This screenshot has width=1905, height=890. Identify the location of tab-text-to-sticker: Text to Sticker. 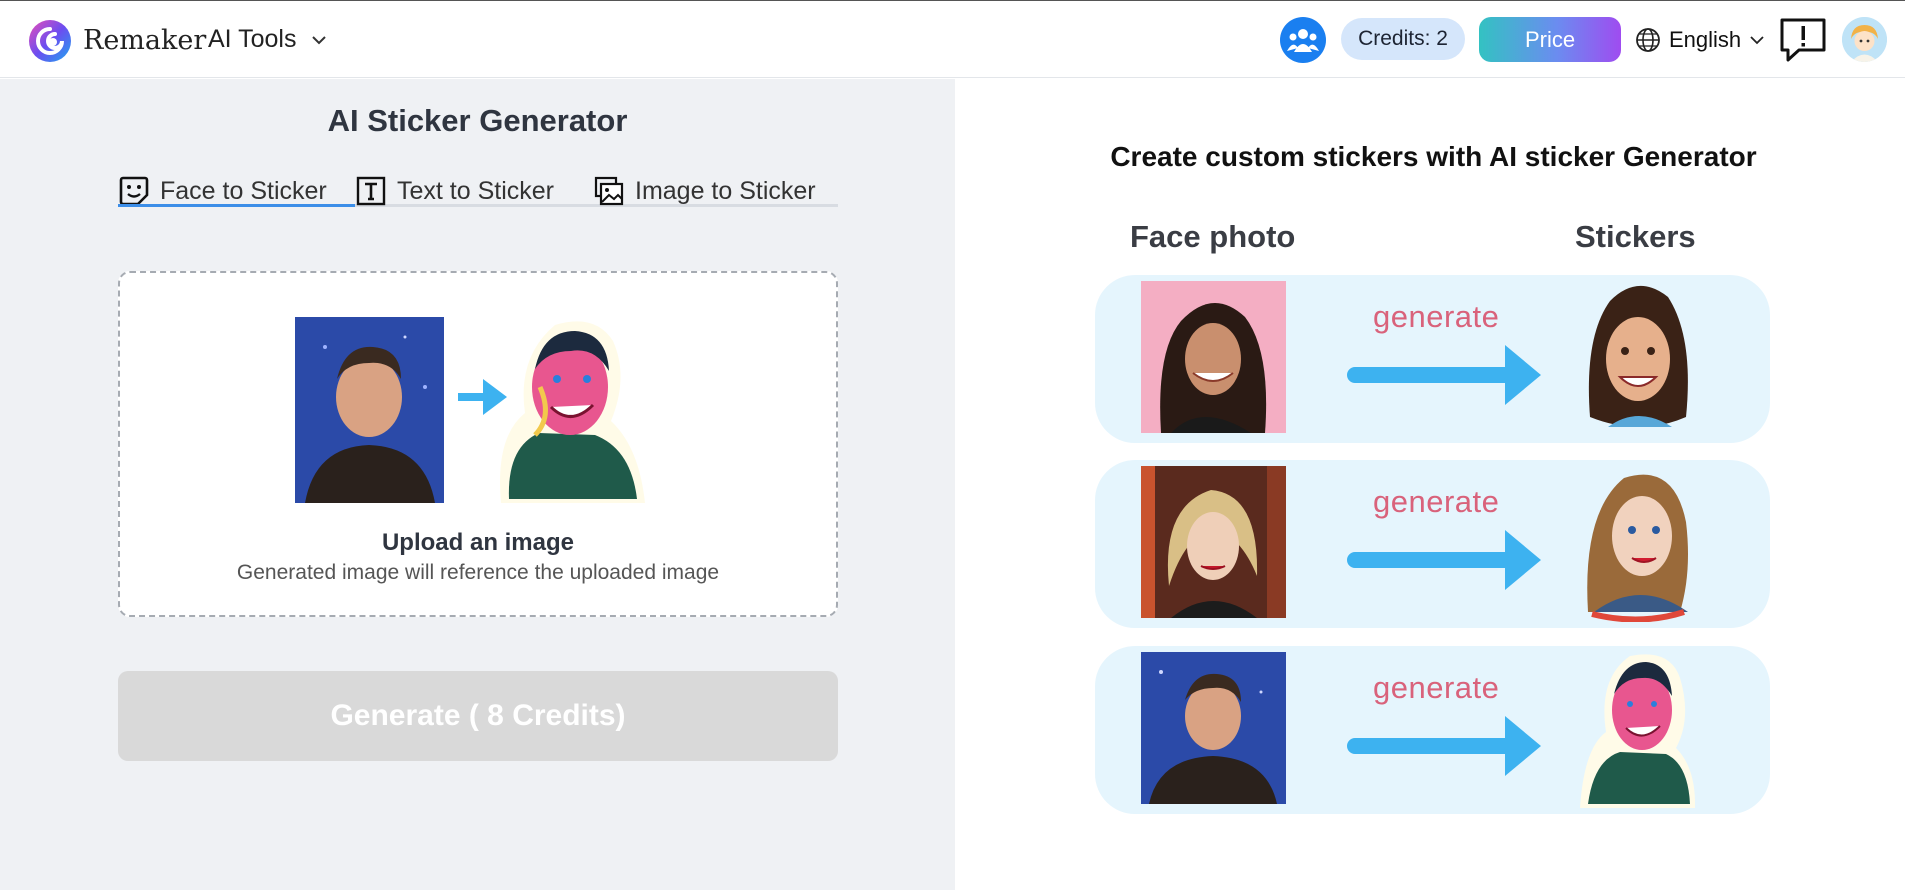
(454, 191).